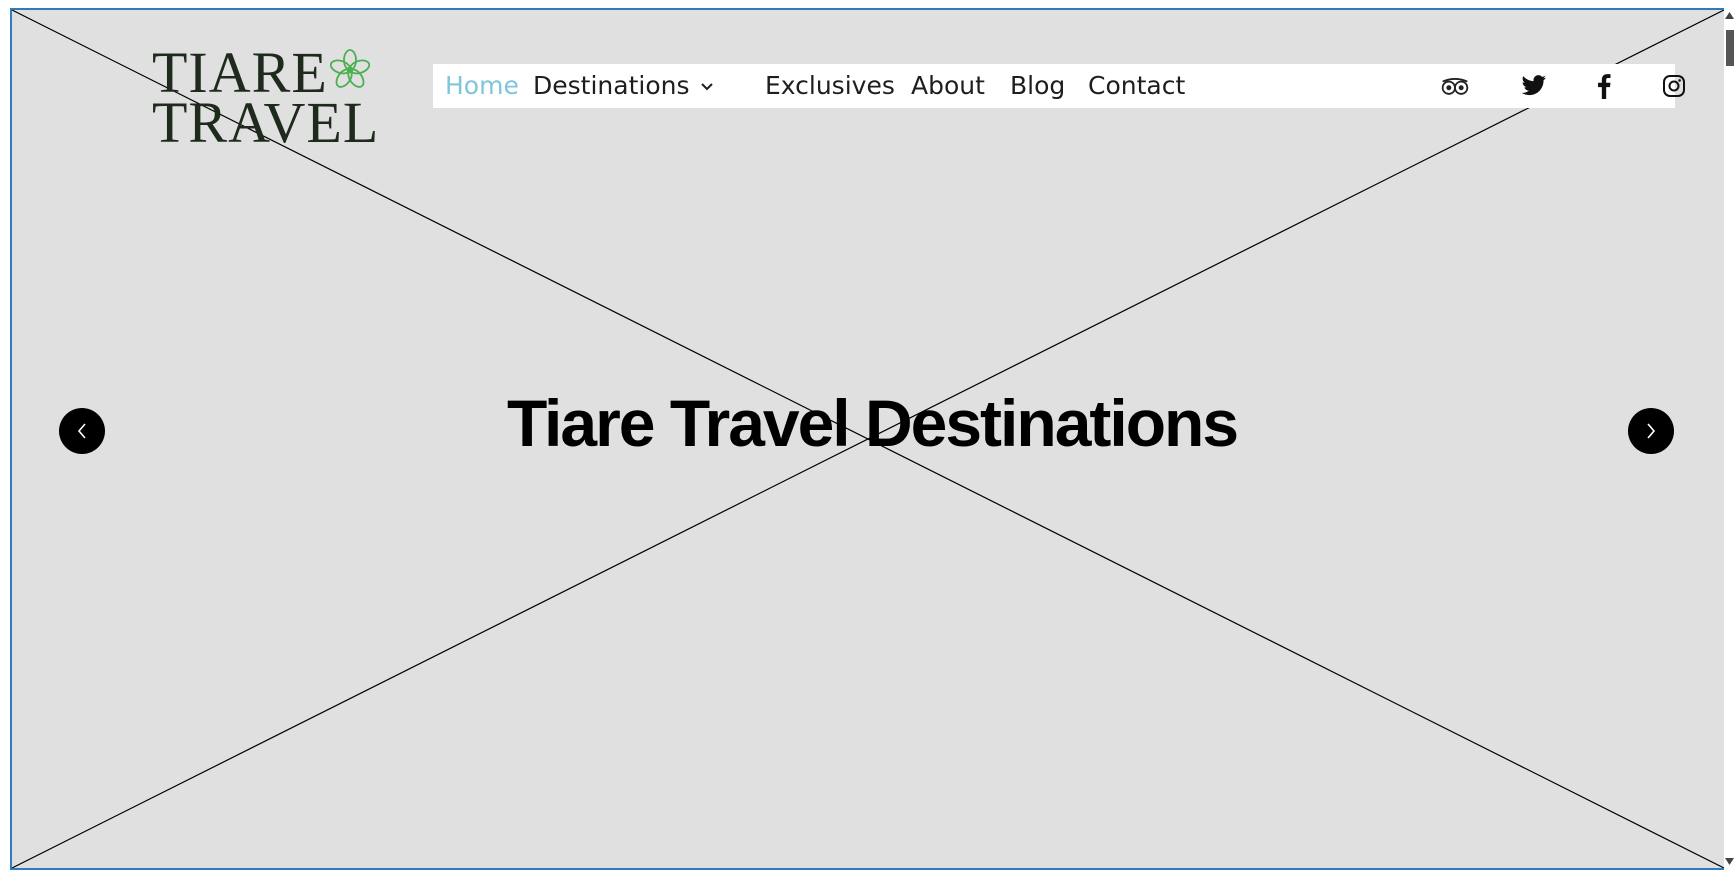  I want to click on nav-home: Home, so click(482, 86).